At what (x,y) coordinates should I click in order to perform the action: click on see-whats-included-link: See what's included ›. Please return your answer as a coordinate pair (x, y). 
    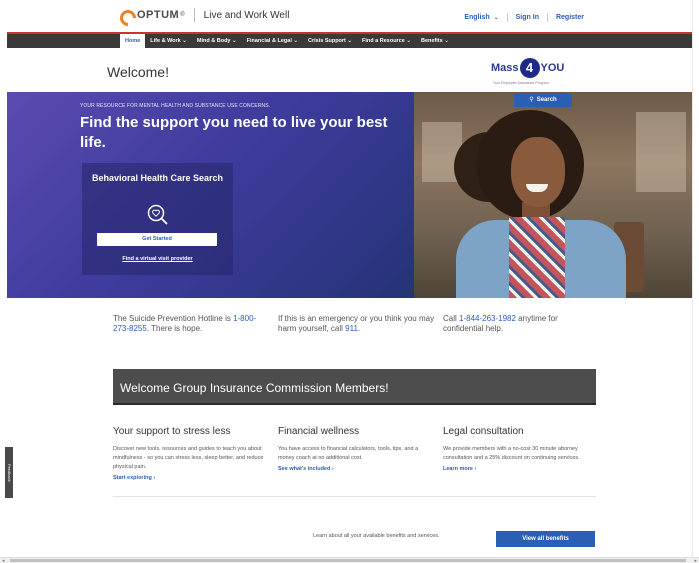
    Looking at the image, I should click on (355, 469).